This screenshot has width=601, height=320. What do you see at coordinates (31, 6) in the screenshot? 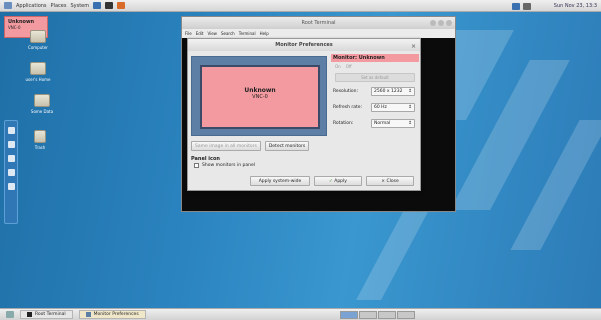
I see `menu-applications: Applications` at bounding box center [31, 6].